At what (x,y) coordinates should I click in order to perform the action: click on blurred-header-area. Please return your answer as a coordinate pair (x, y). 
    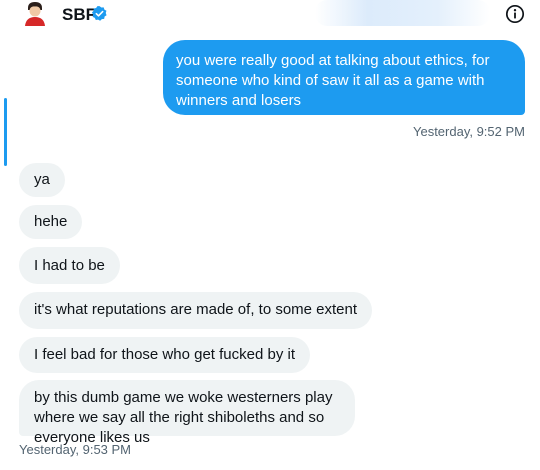
    Looking at the image, I should click on (402, 13).